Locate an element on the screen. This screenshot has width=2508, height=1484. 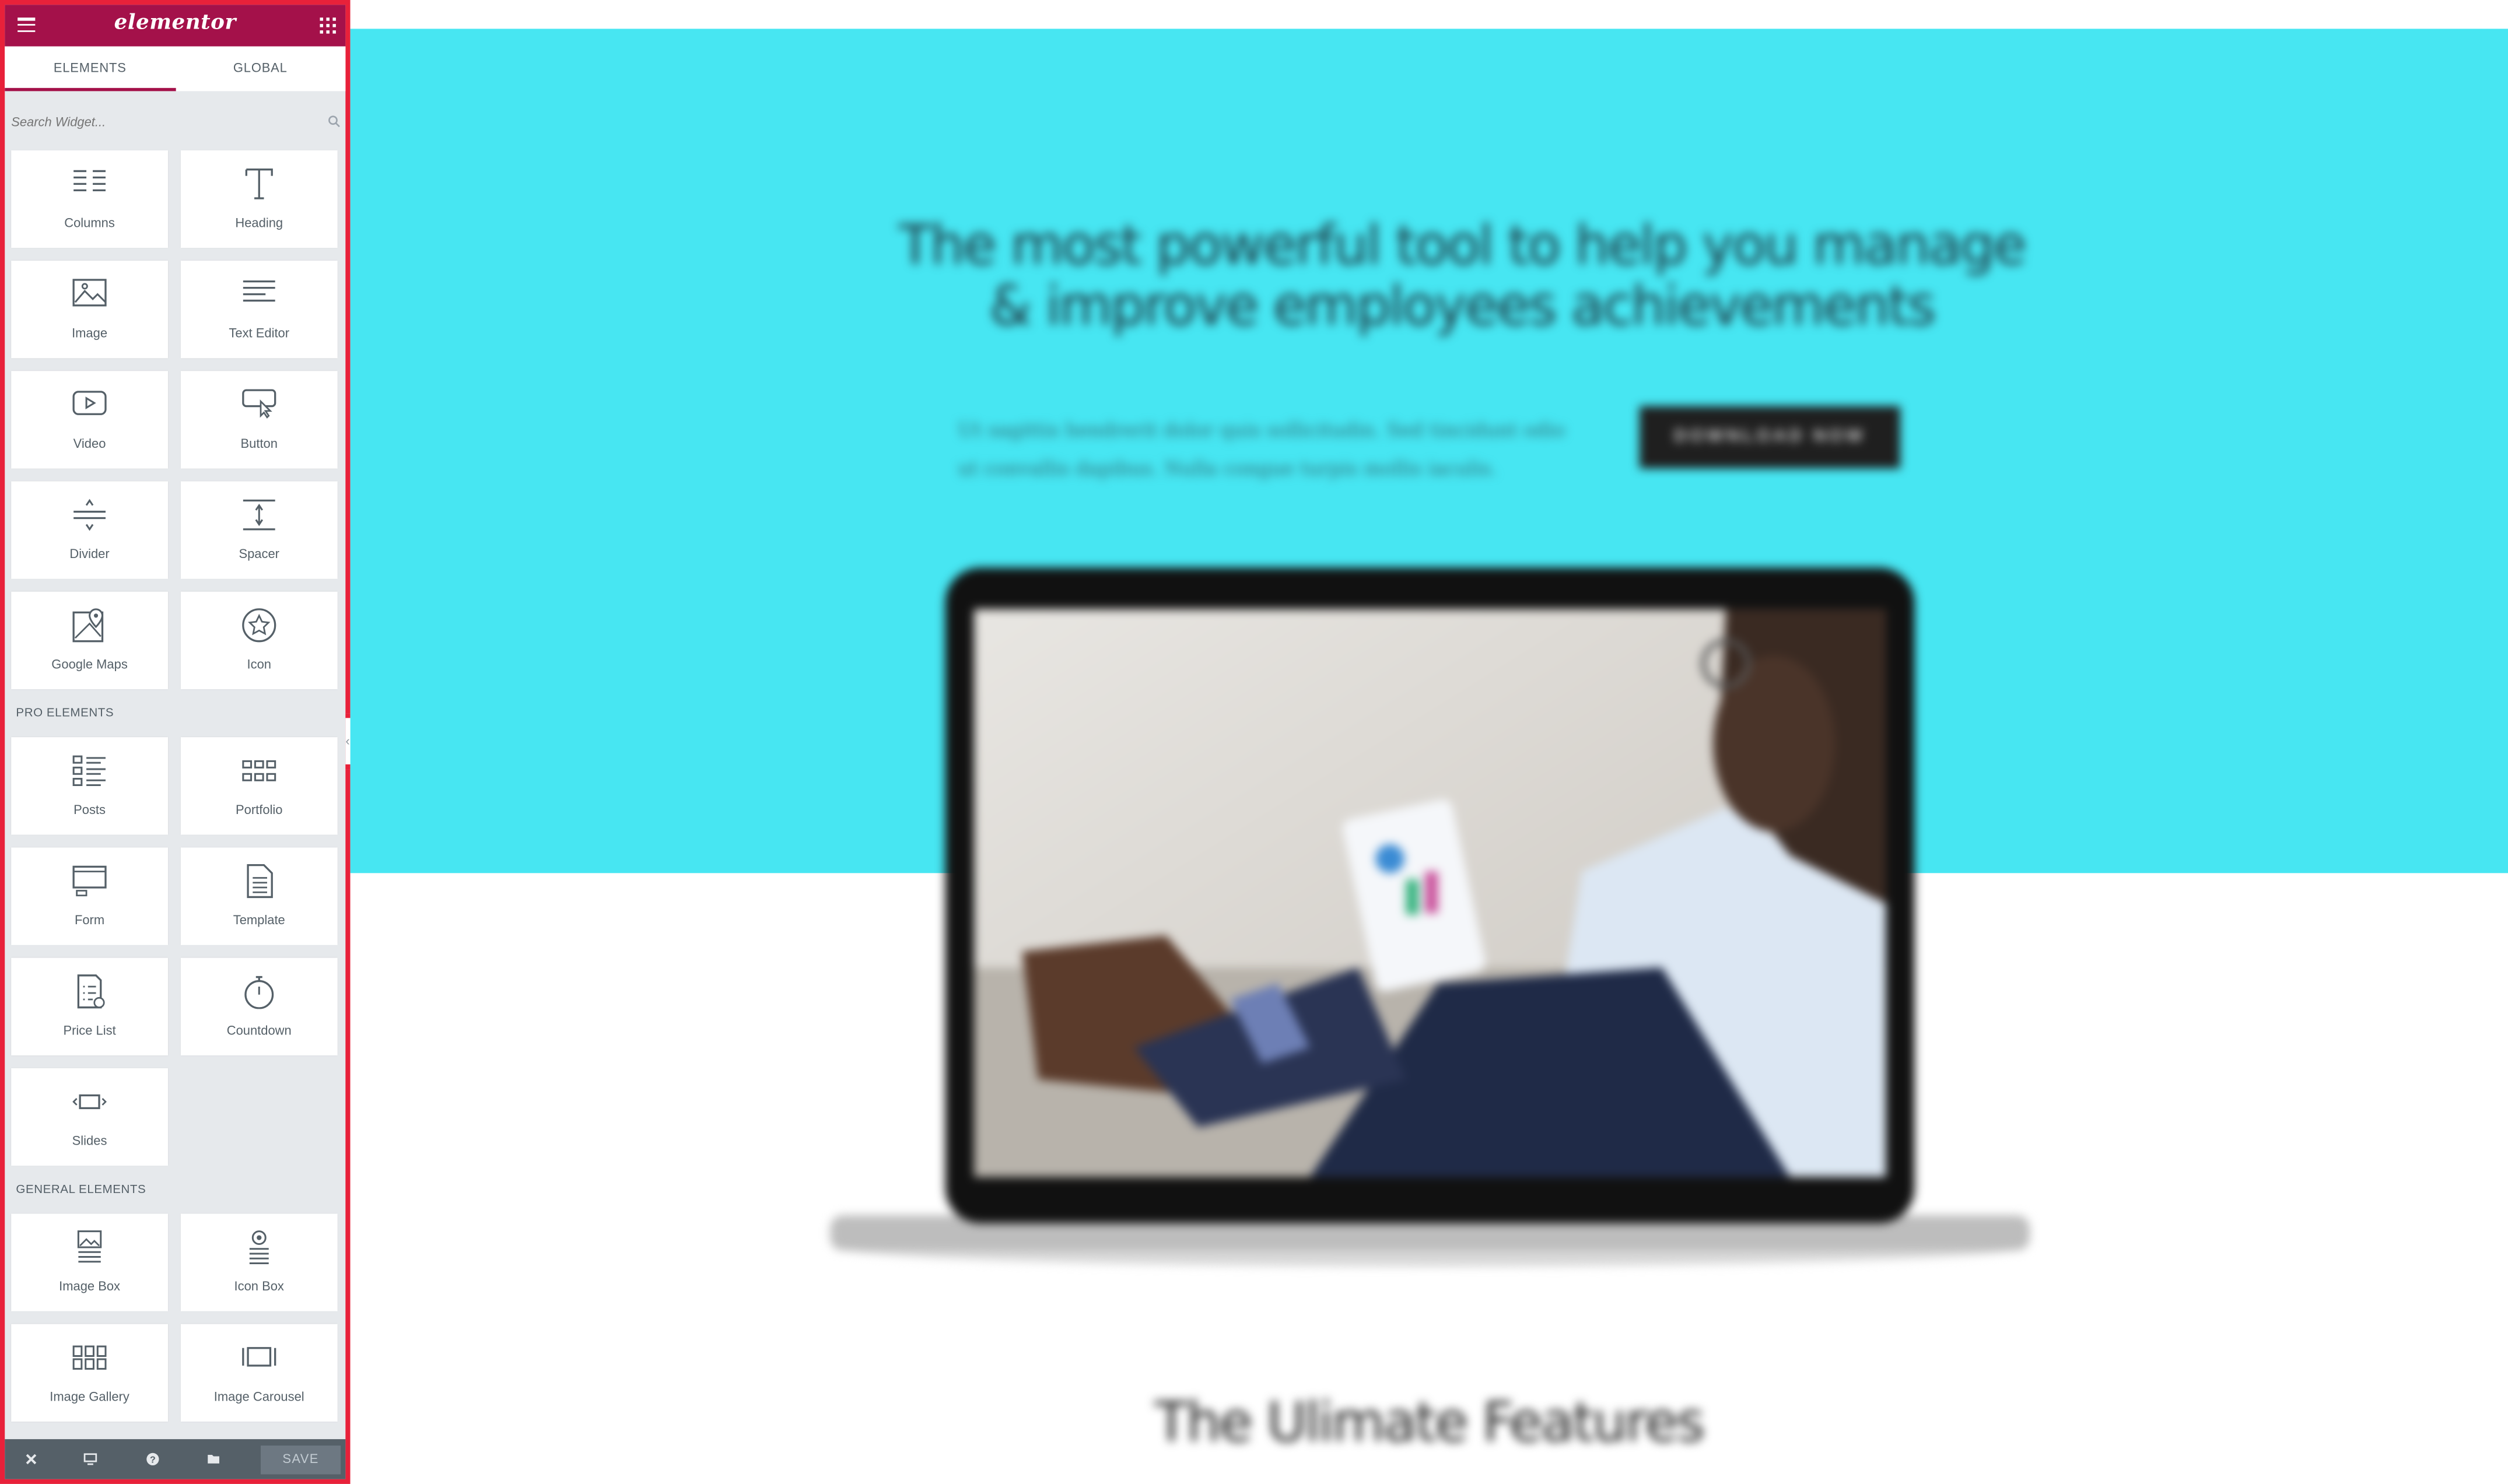
elementor-logo: elementor is located at coordinates (175, 23).